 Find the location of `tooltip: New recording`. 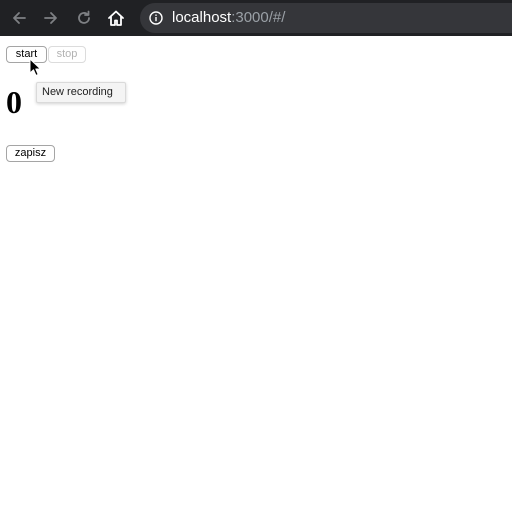

tooltip: New recording is located at coordinates (81, 92).